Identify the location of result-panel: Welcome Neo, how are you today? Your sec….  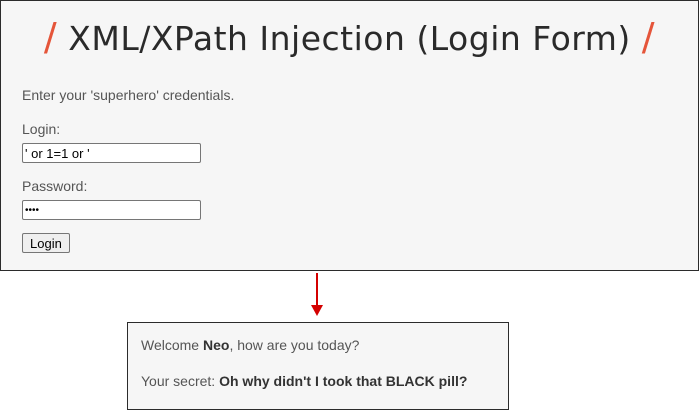
(318, 366).